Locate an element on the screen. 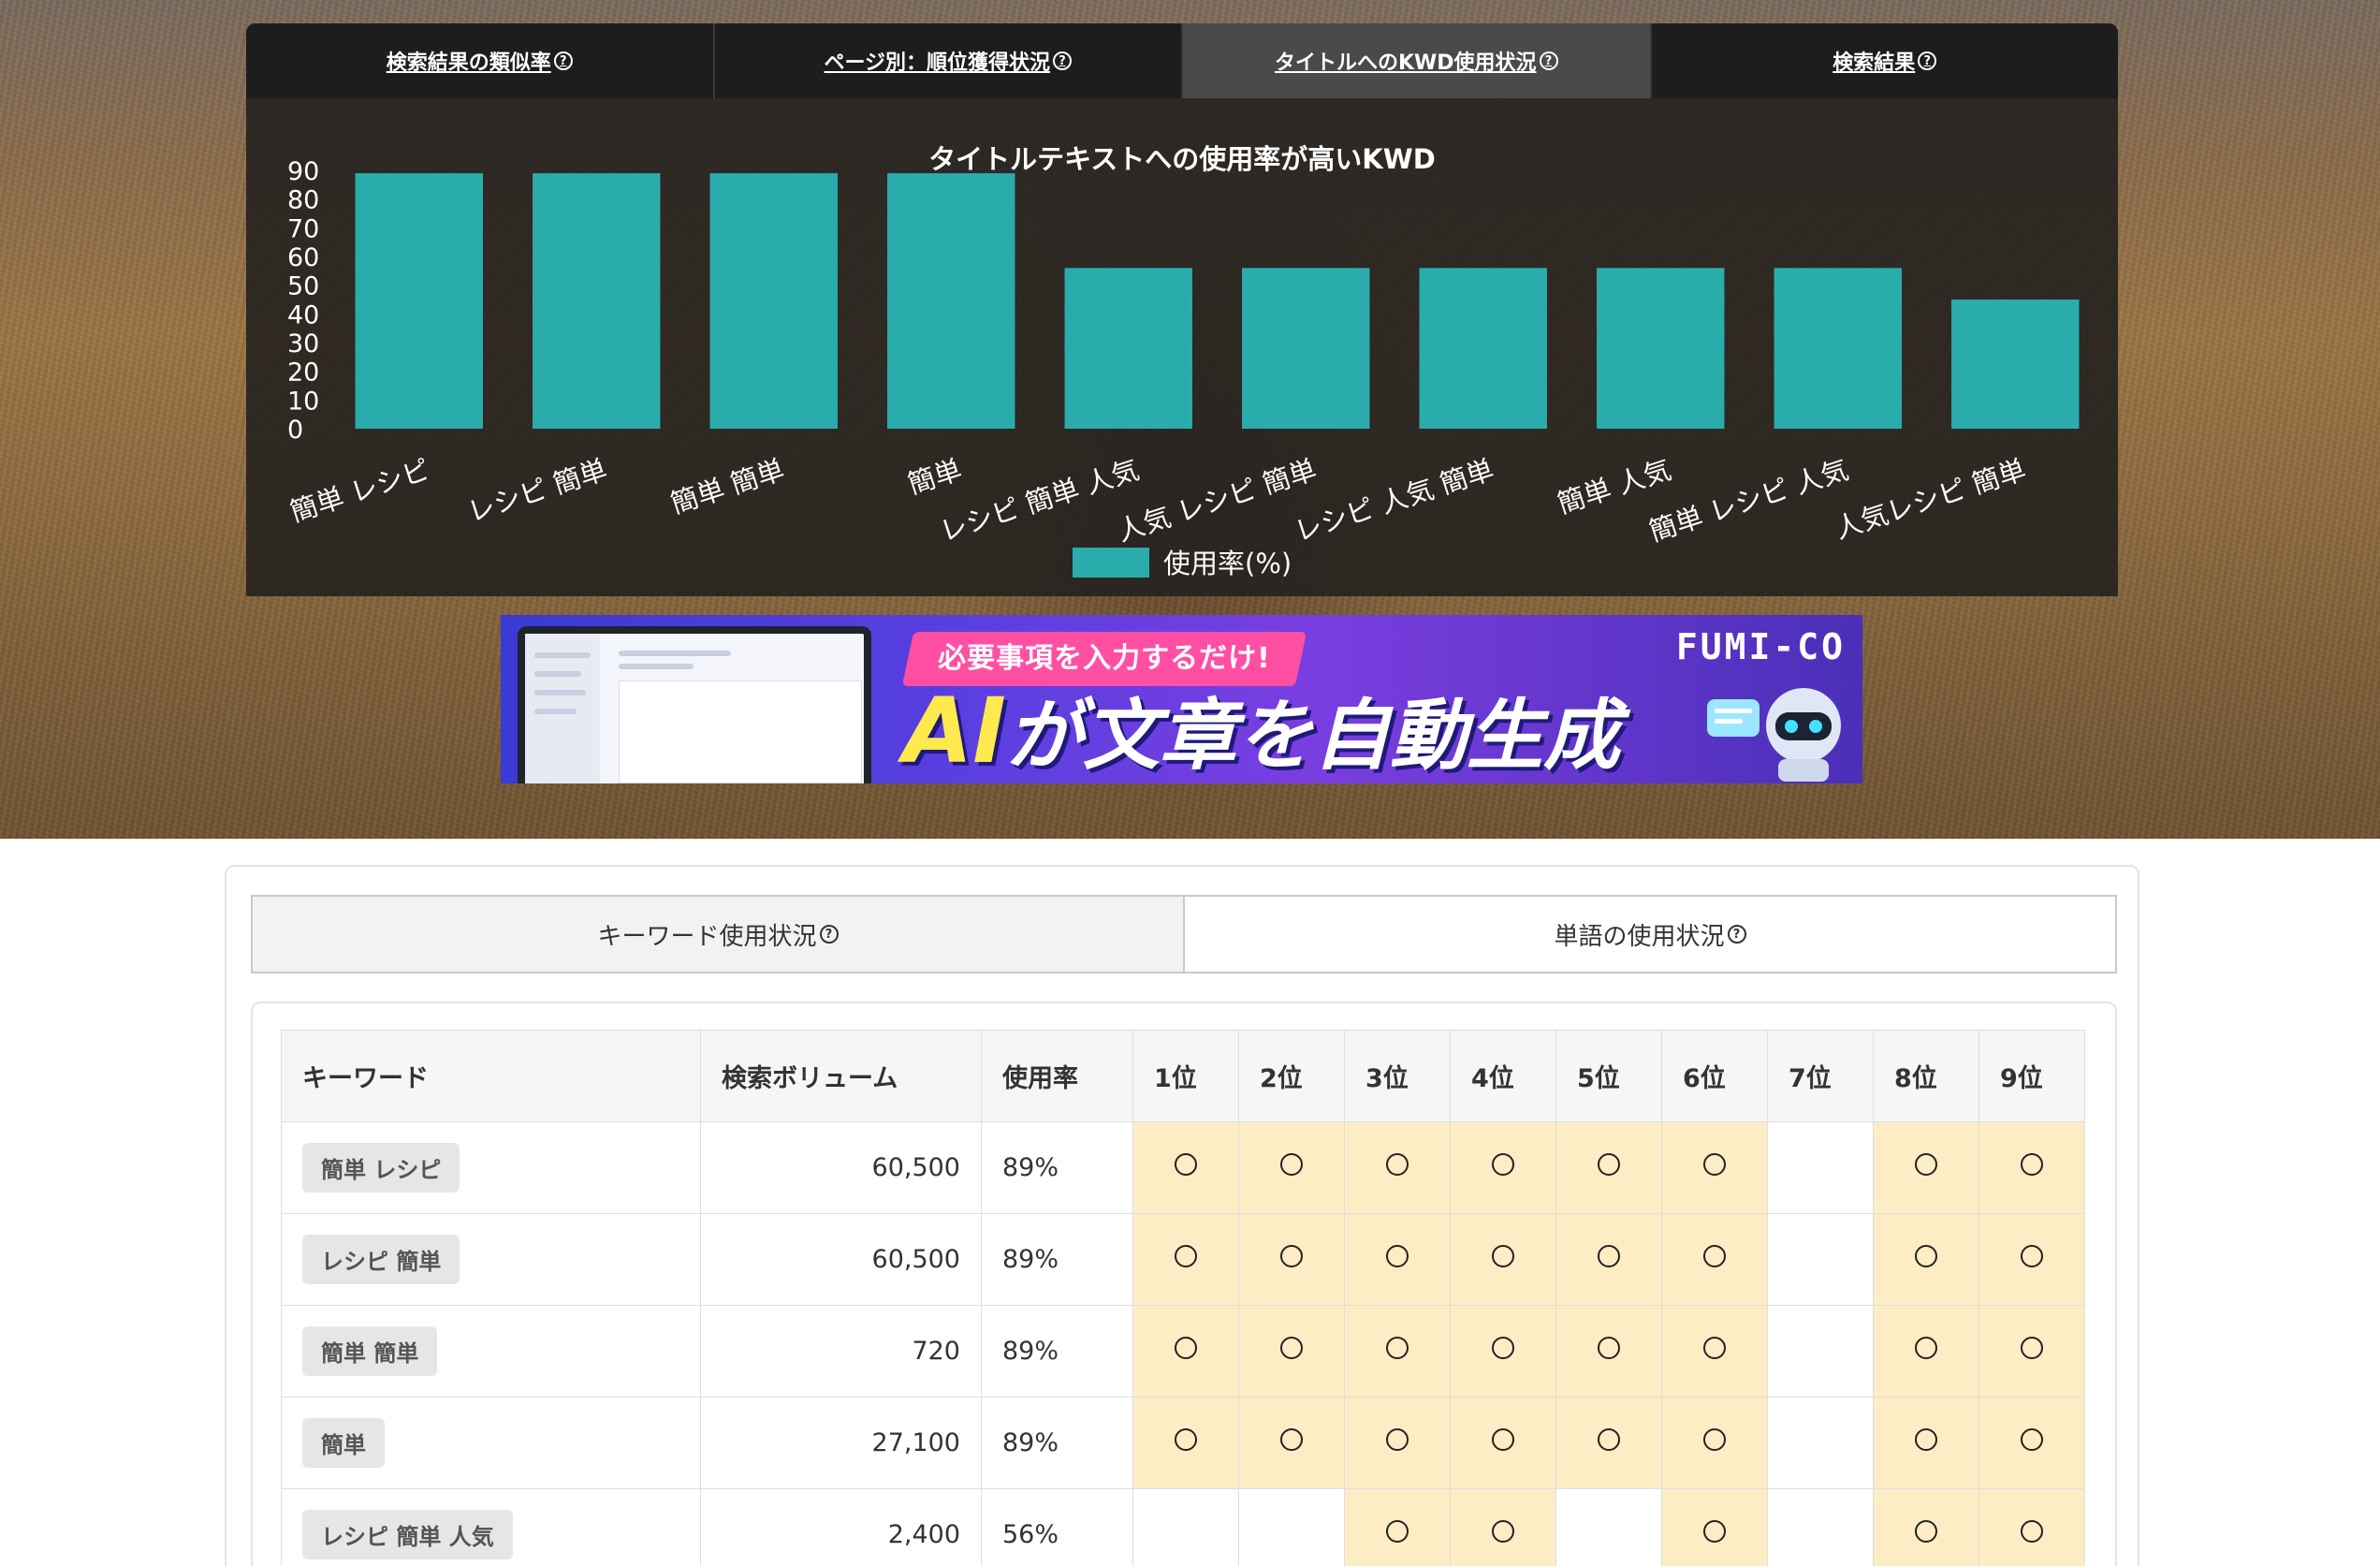 The width and height of the screenshot is (2380, 1566). keyword-badge: 簡単 簡単 is located at coordinates (370, 1351).